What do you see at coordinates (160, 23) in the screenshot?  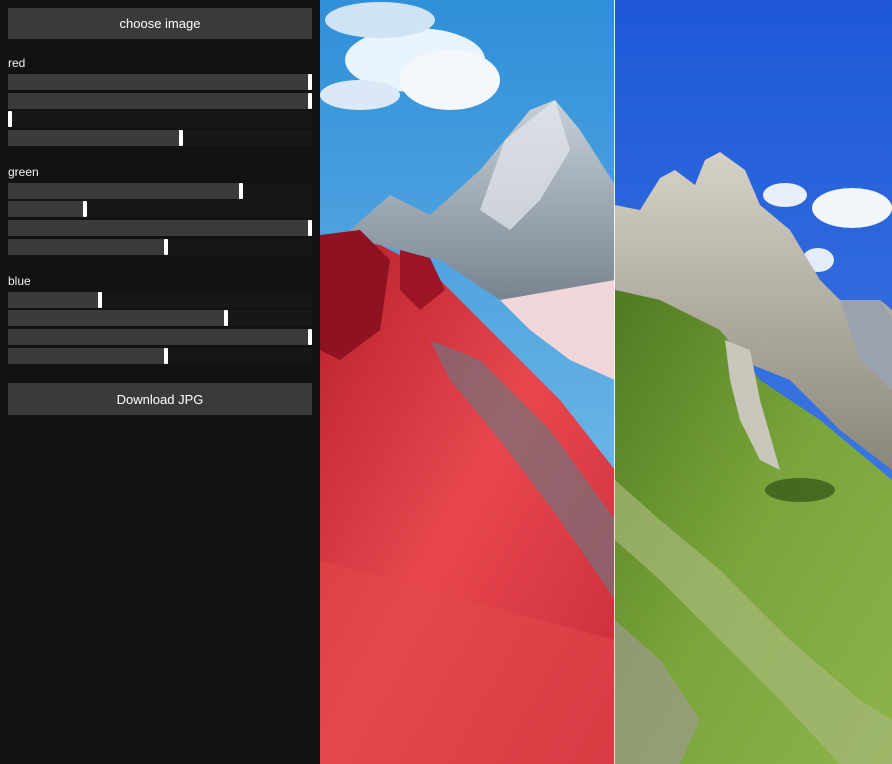 I see `choose-image-button: choose image` at bounding box center [160, 23].